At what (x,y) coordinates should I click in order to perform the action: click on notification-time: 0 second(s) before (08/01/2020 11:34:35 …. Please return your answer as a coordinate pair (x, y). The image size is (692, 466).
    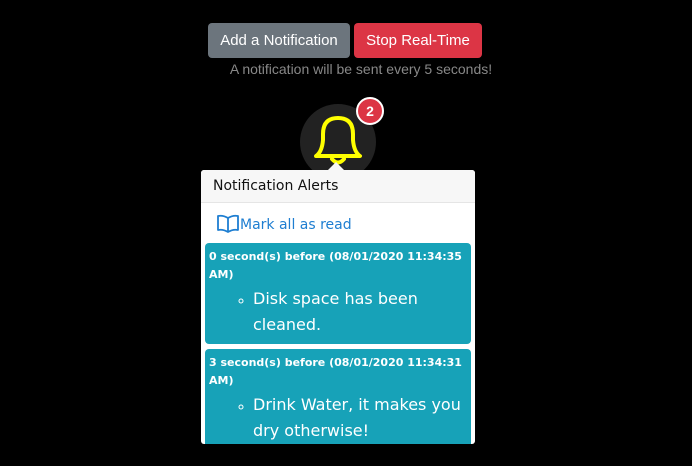
    Looking at the image, I should click on (335, 265).